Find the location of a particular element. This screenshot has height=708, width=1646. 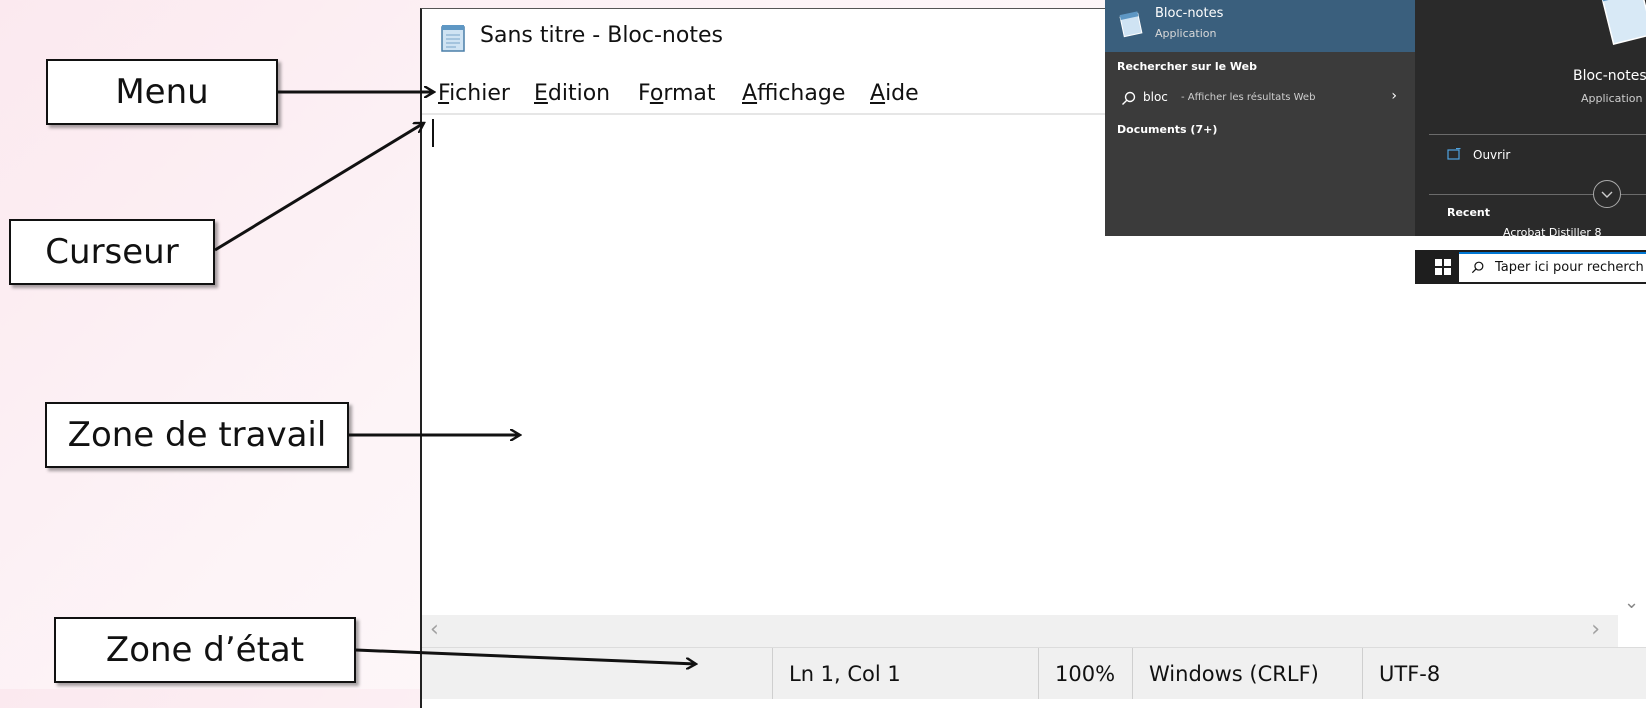

detail-app-type: Application is located at coordinates (1612, 98).